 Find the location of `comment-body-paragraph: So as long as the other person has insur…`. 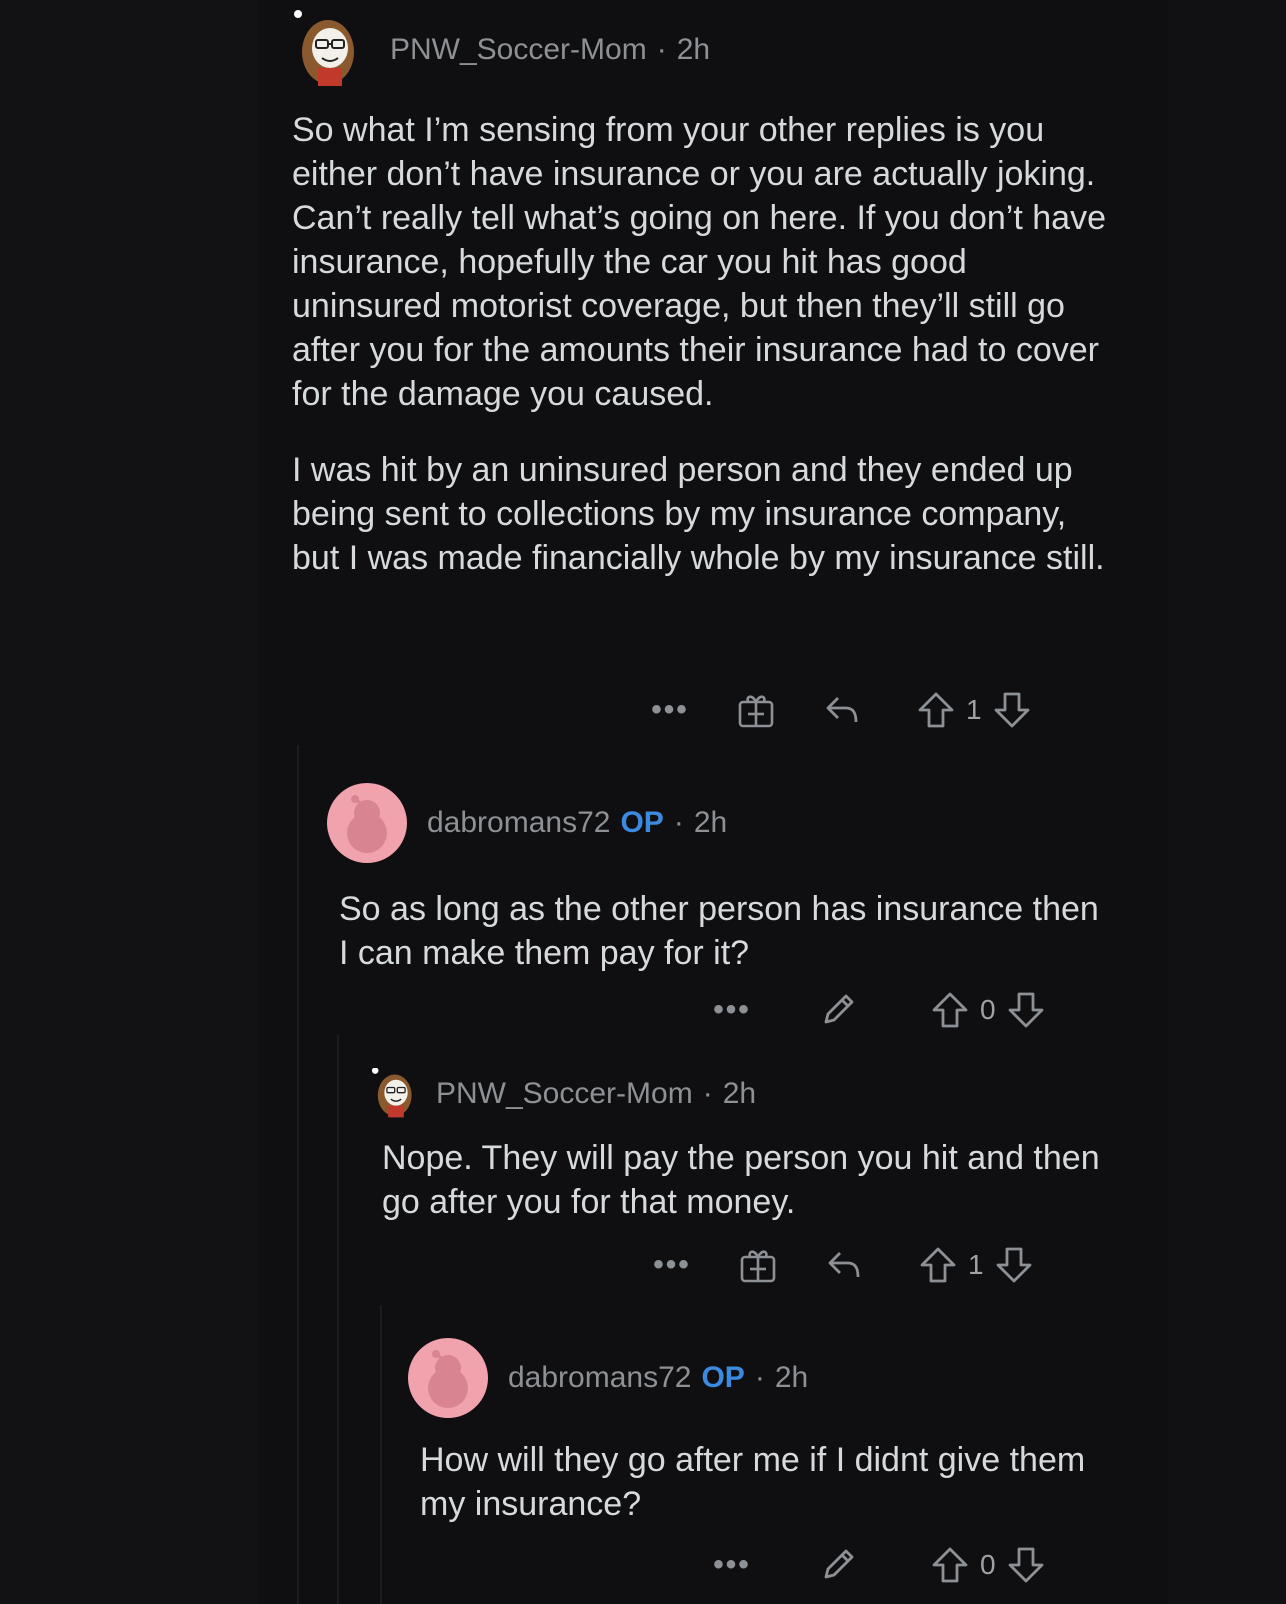

comment-body-paragraph: So as long as the other person has insur… is located at coordinates (719, 931).